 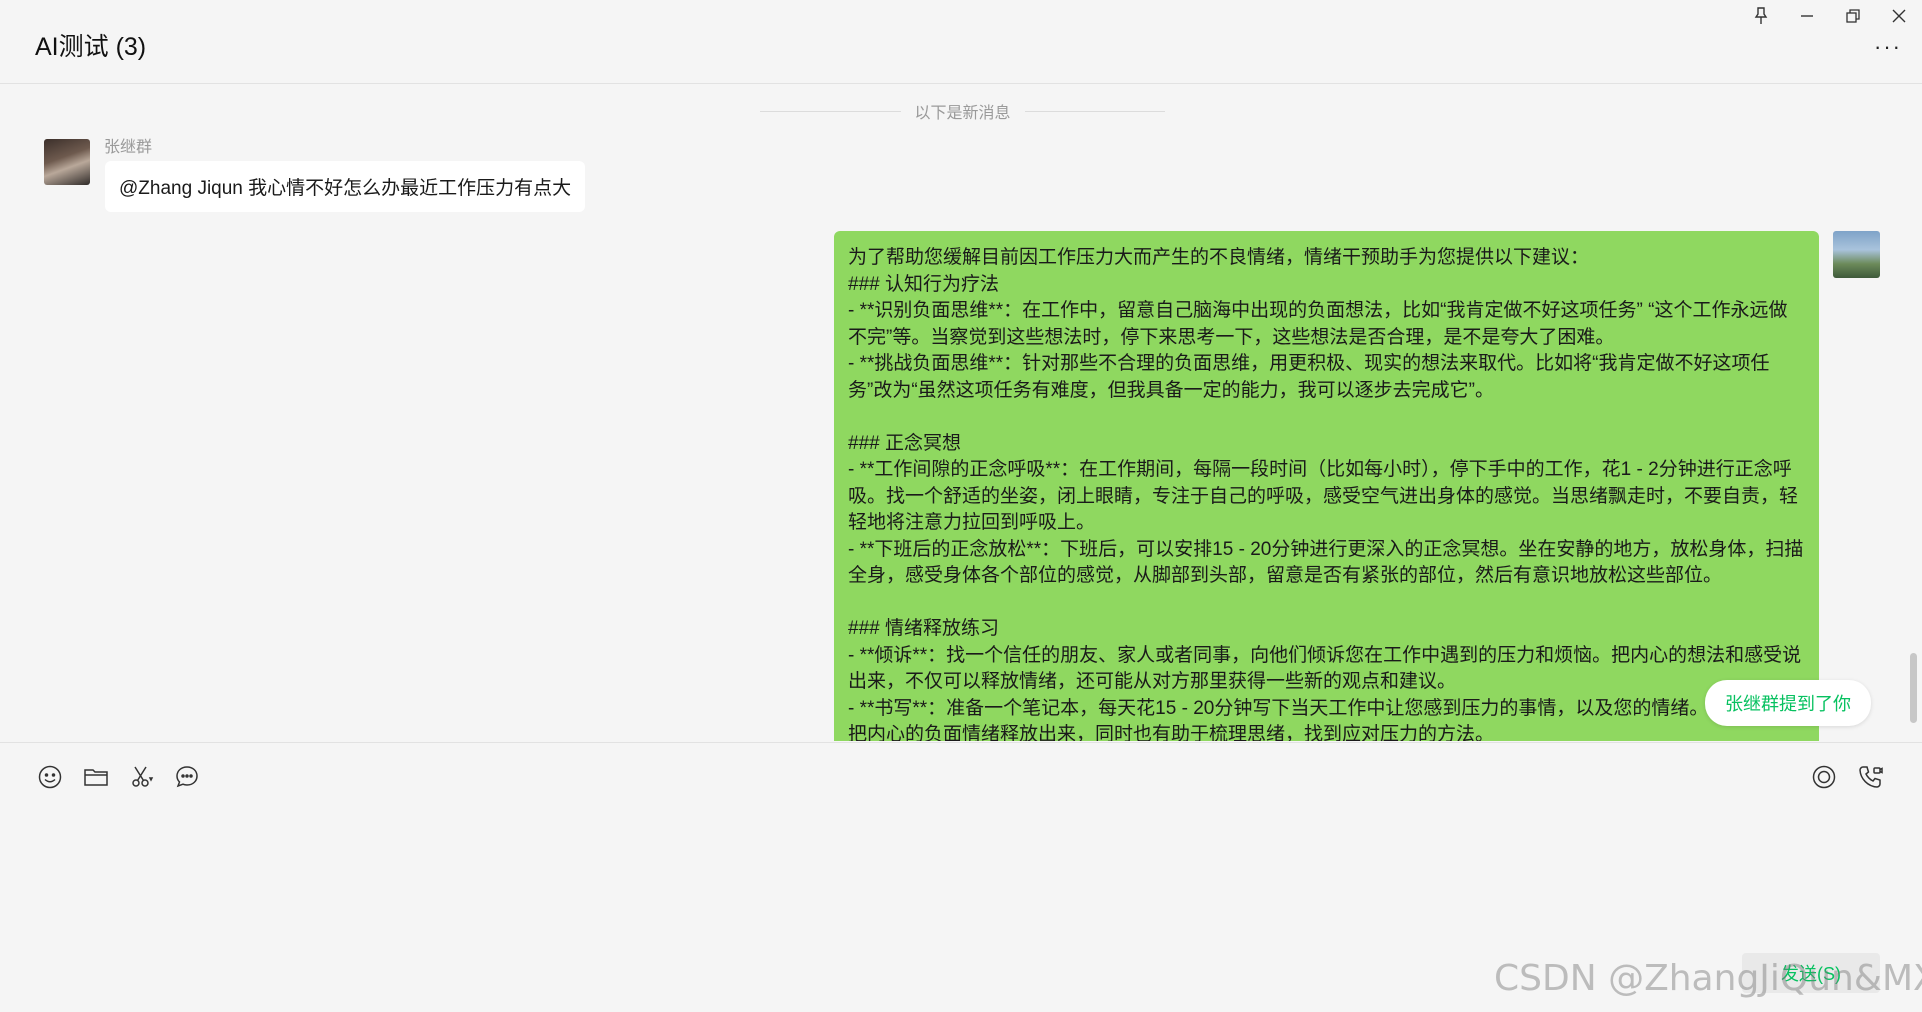 I want to click on divider-label: 以下是新消息, so click(x=962, y=113).